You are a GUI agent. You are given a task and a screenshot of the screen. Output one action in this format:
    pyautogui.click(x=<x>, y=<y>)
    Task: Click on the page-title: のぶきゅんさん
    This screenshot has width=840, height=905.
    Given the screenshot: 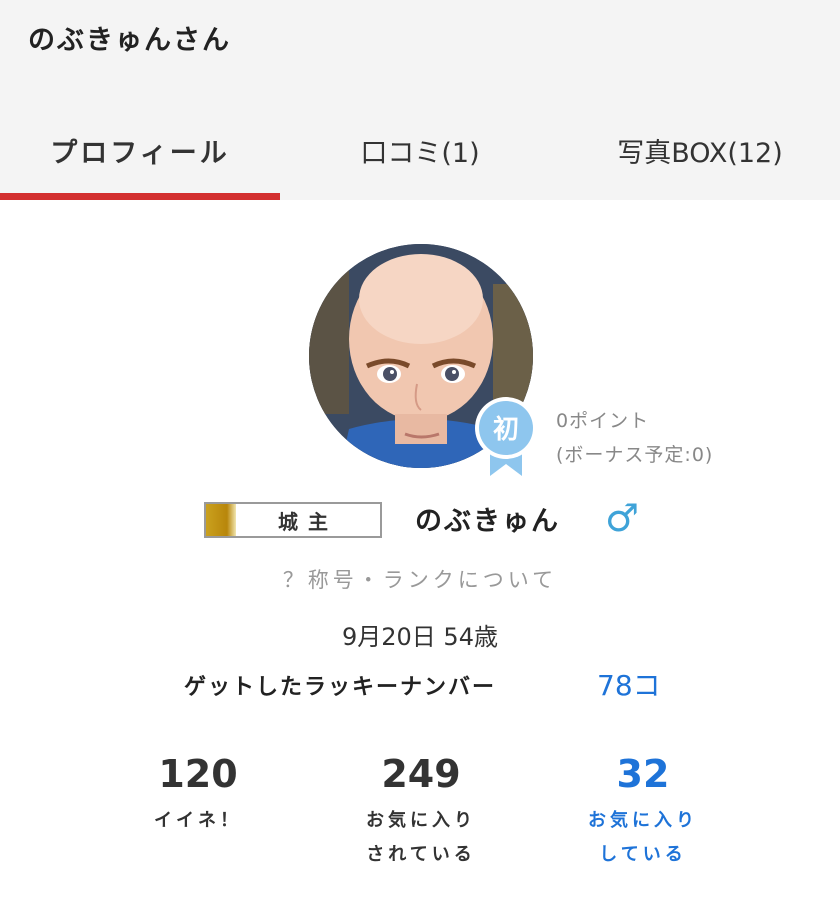 What is the action you would take?
    pyautogui.click(x=129, y=40)
    